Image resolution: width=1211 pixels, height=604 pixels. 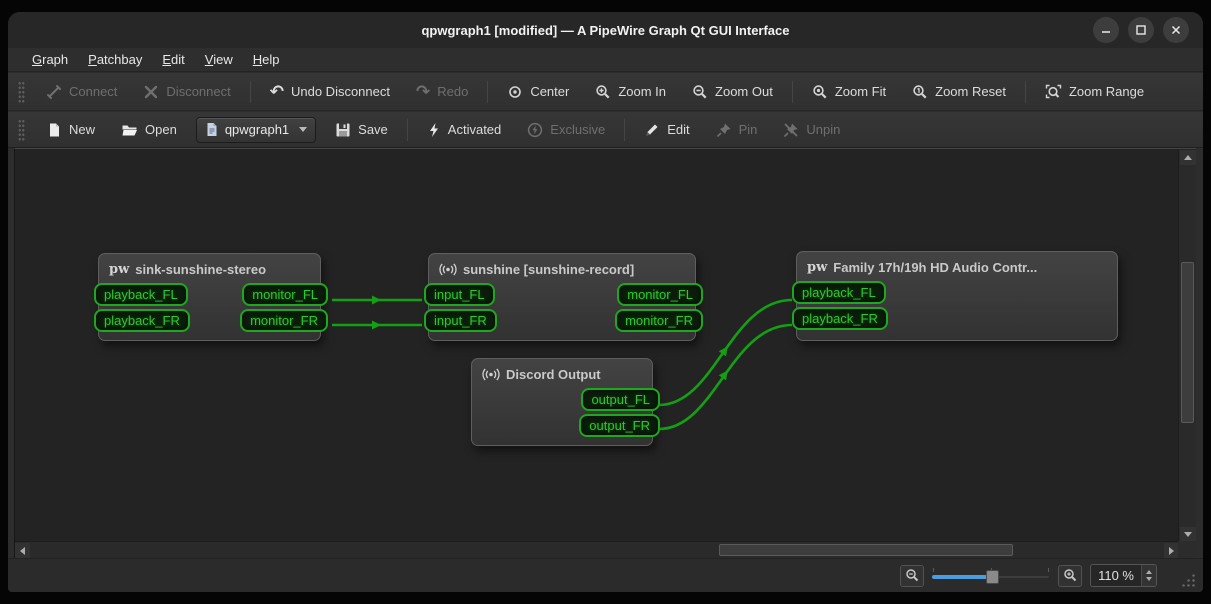 I want to click on zoom-reset-button: Zoom Reset, so click(x=959, y=92).